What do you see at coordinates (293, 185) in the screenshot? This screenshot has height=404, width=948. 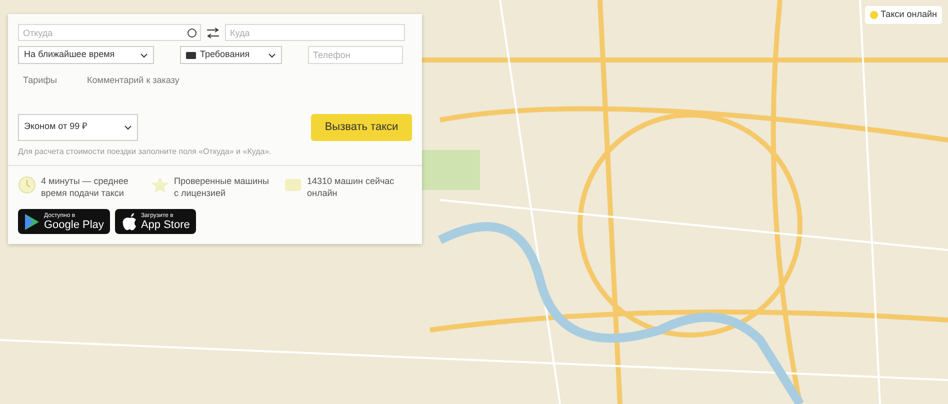 I see `card-icon` at bounding box center [293, 185].